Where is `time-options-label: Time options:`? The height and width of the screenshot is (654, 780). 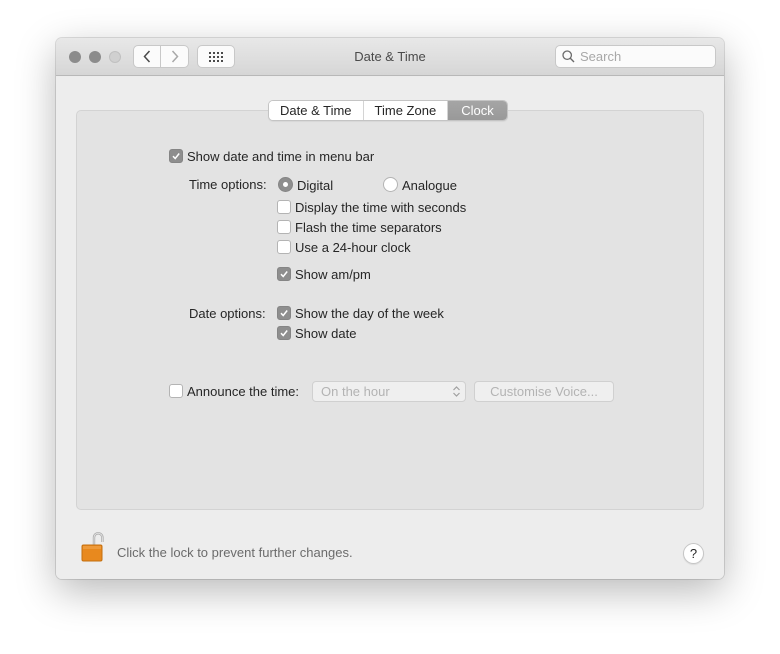
time-options-label: Time options: is located at coordinates (228, 184).